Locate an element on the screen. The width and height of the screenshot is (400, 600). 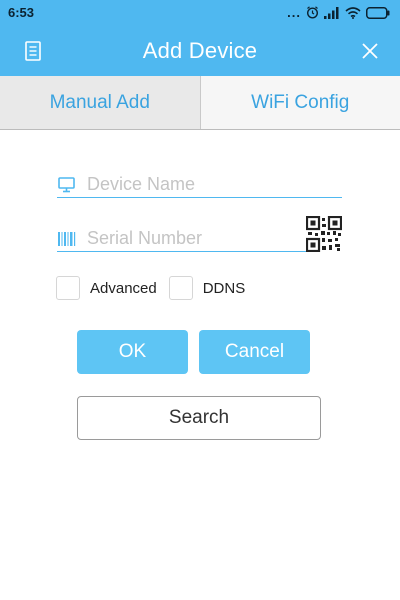
page-title: Add Device is located at coordinates (200, 50).